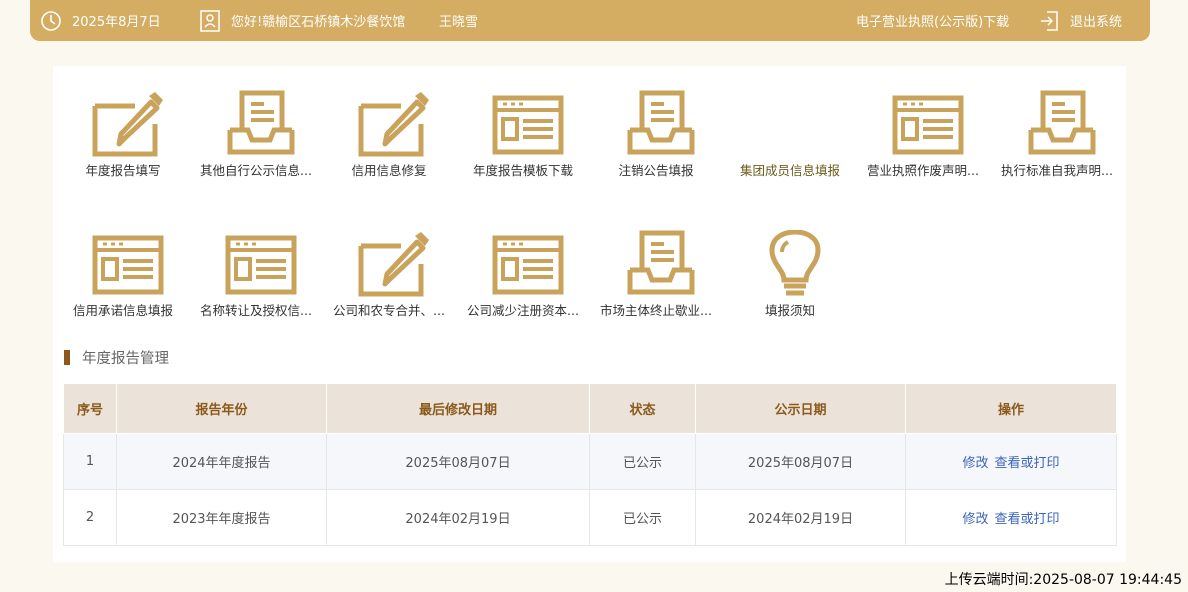 The width and height of the screenshot is (1188, 592). What do you see at coordinates (389, 170) in the screenshot?
I see `tile-label: 信用信息修复` at bounding box center [389, 170].